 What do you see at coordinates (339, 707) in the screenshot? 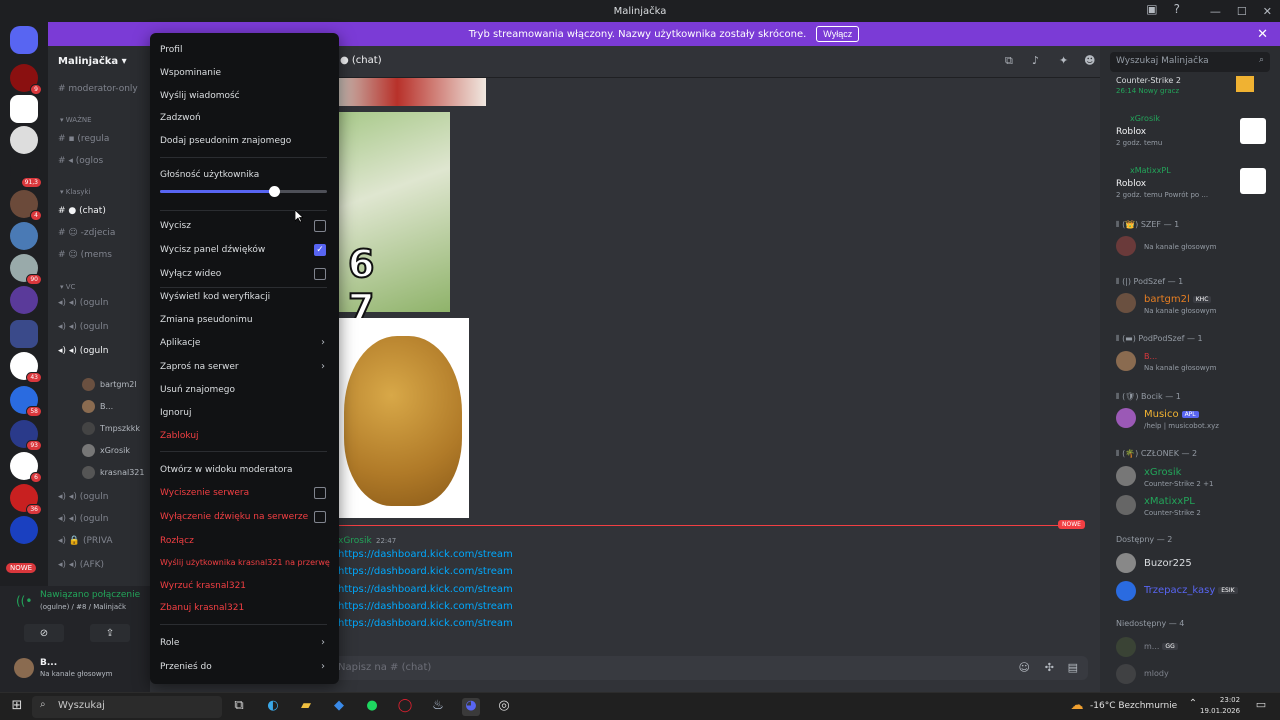
I see `store-icon: ◆` at bounding box center [339, 707].